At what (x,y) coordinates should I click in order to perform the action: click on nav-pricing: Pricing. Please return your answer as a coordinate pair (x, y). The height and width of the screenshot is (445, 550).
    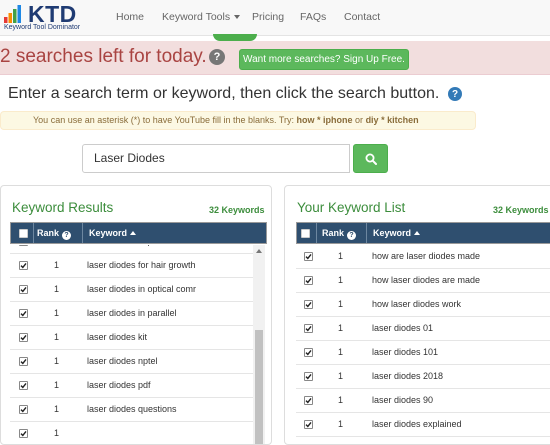
    Looking at the image, I should click on (268, 17).